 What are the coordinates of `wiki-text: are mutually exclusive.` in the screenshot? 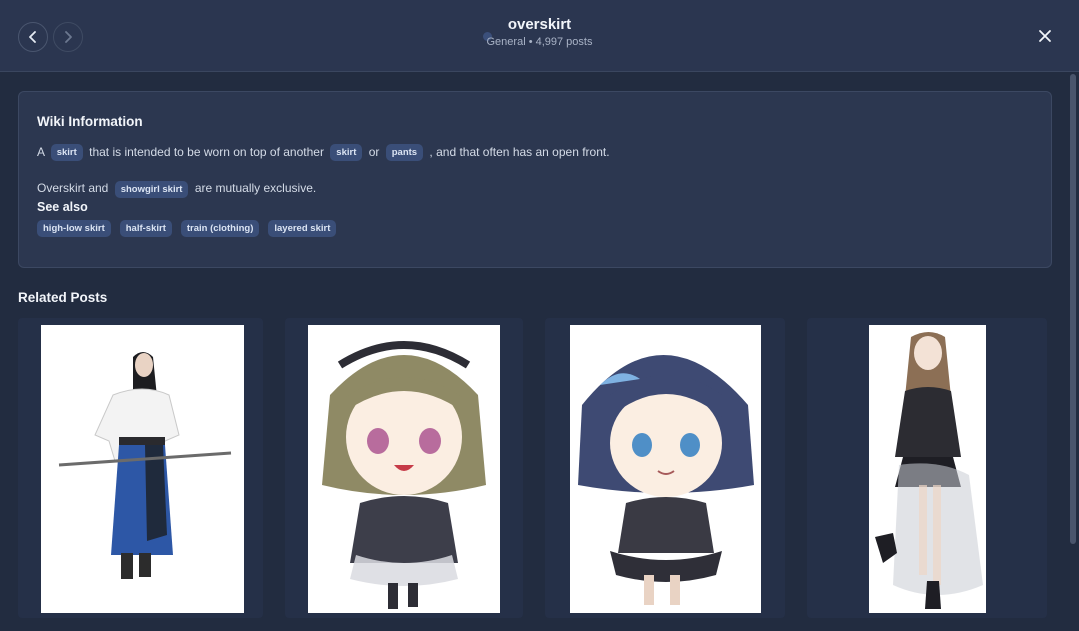 It's located at (255, 188).